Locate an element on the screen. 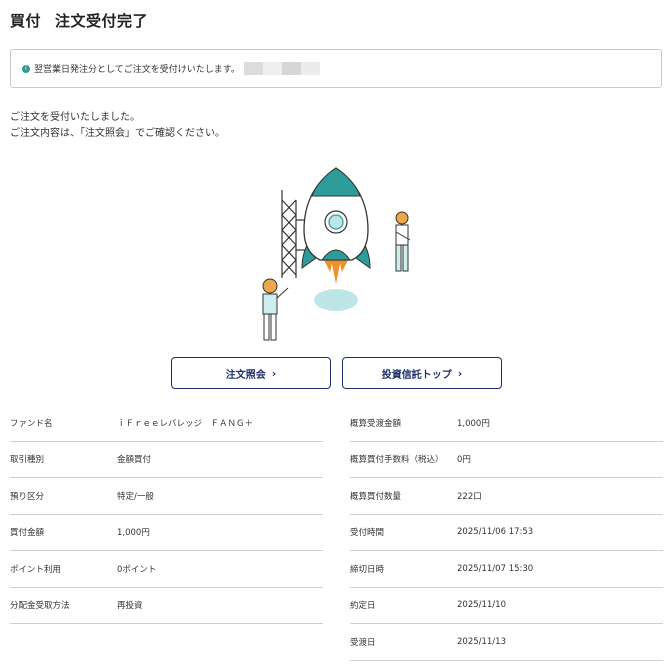  row-label: 受付時間 is located at coordinates (367, 533).